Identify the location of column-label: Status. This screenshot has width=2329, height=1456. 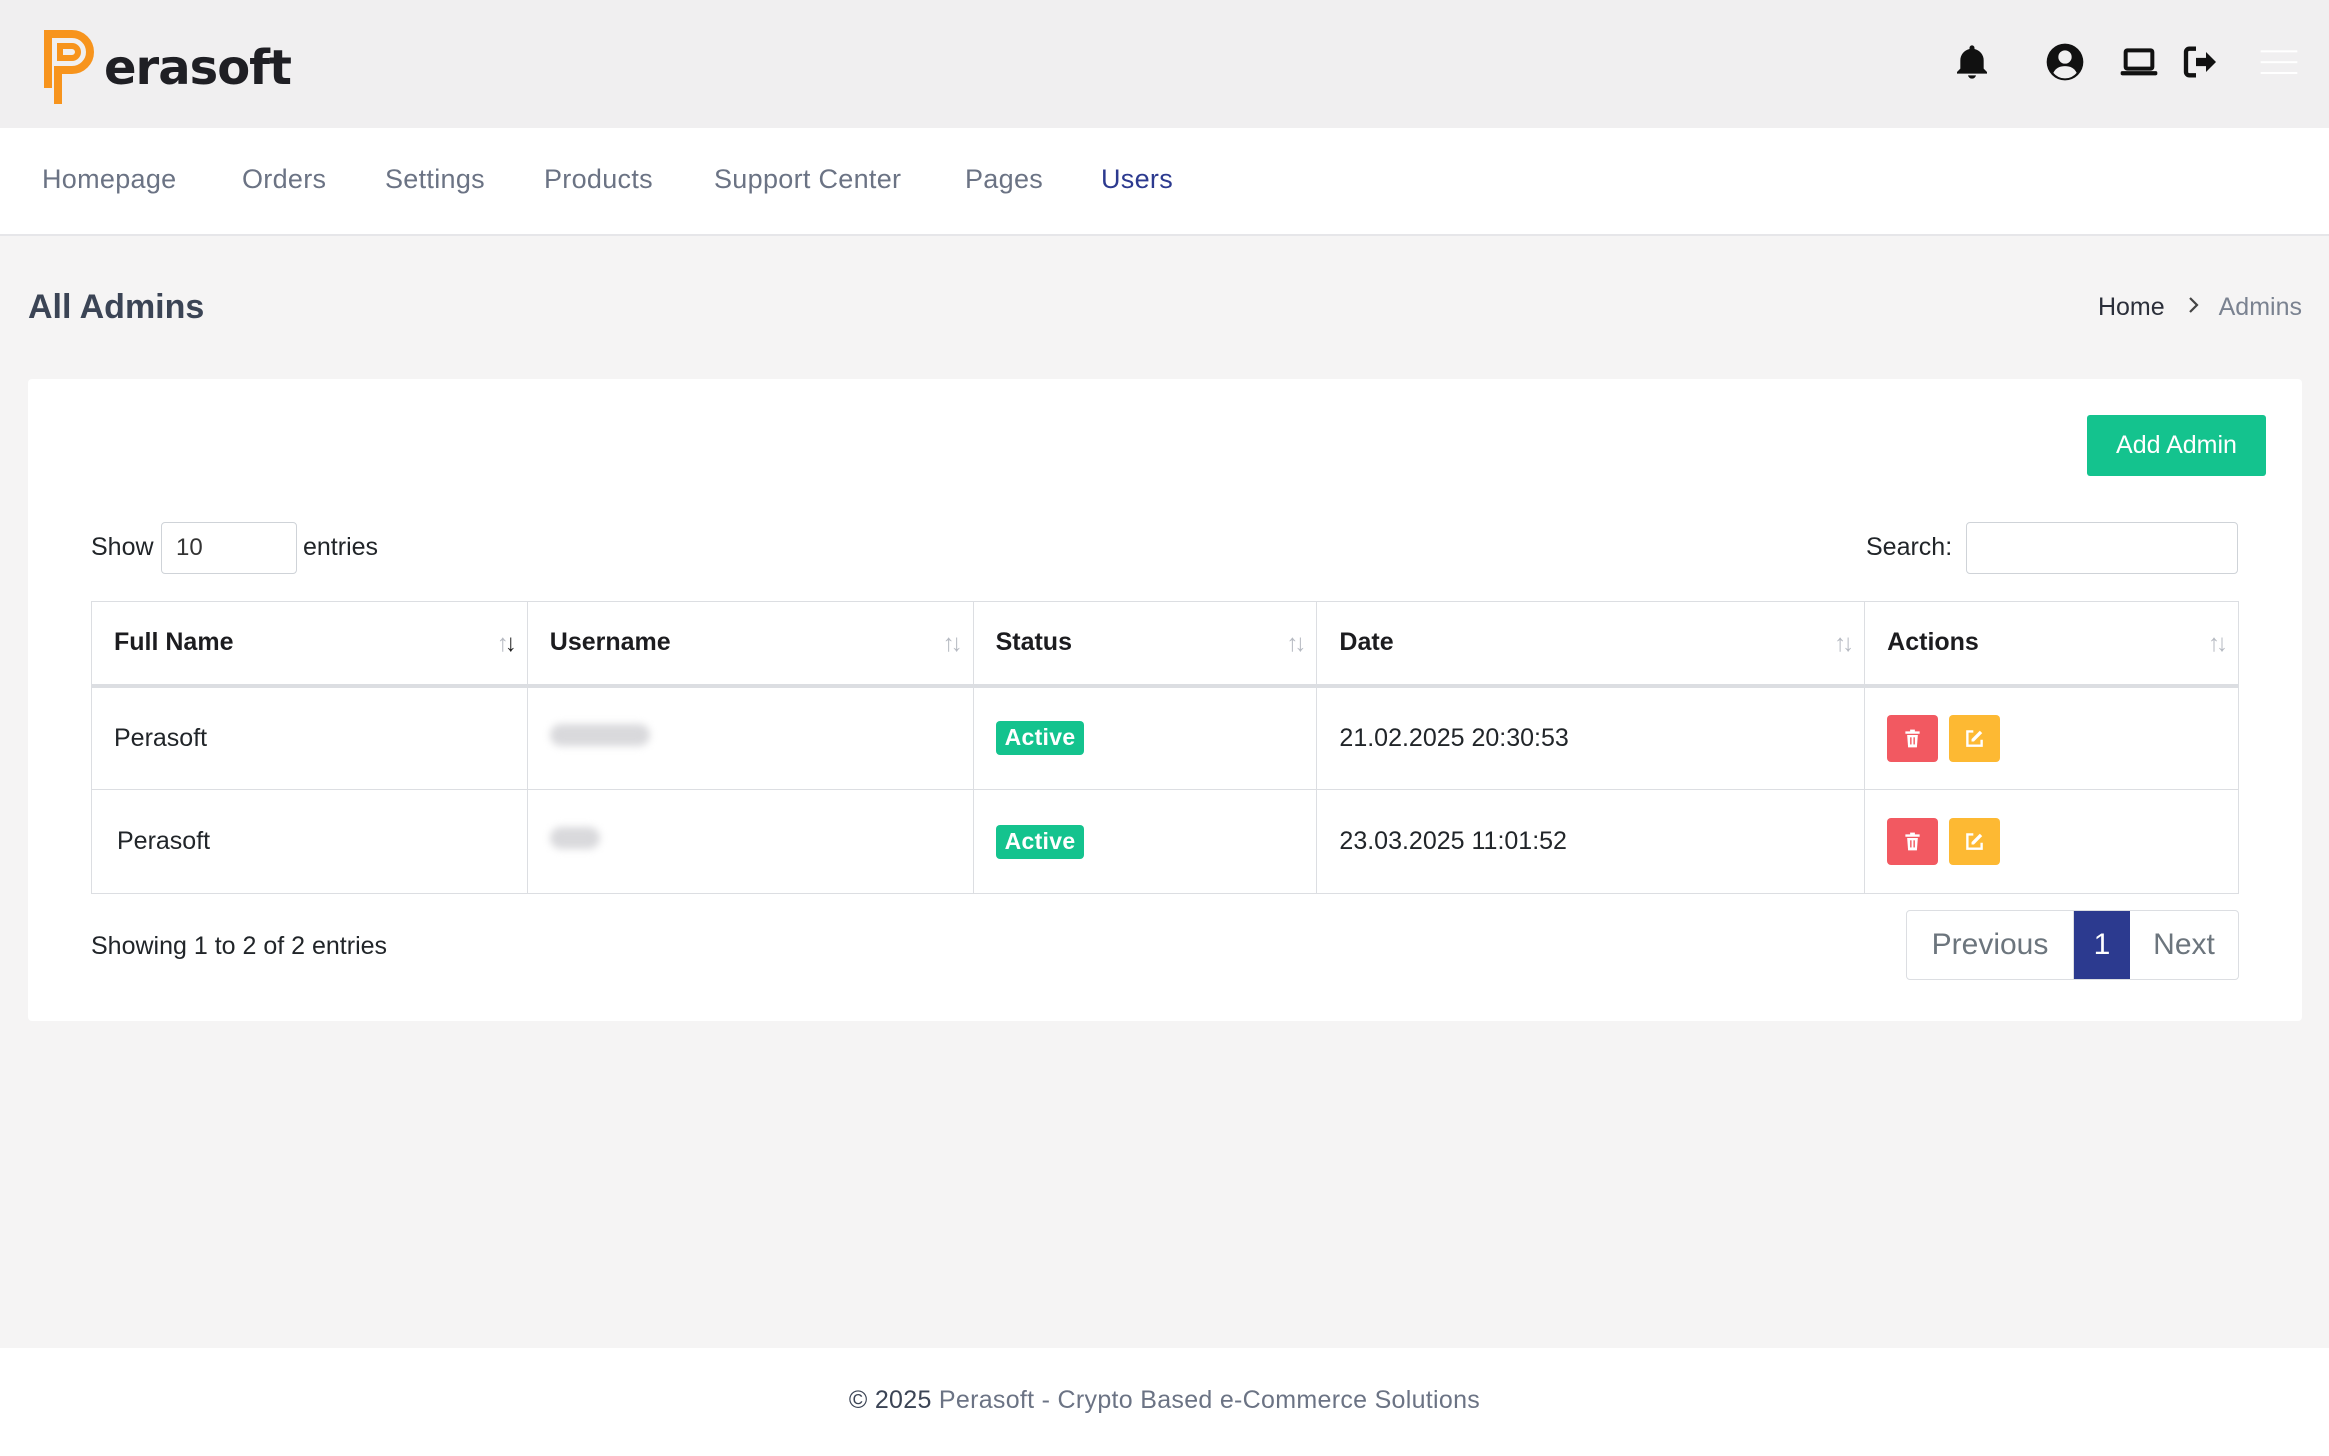
(1033, 642).